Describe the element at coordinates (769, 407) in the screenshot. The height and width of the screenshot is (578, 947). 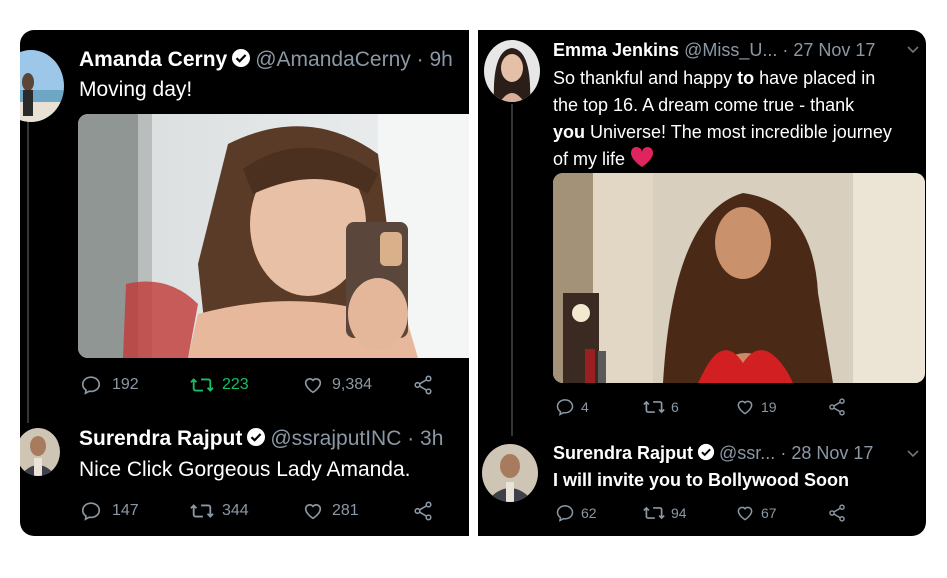
I see `like-count: 19` at that location.